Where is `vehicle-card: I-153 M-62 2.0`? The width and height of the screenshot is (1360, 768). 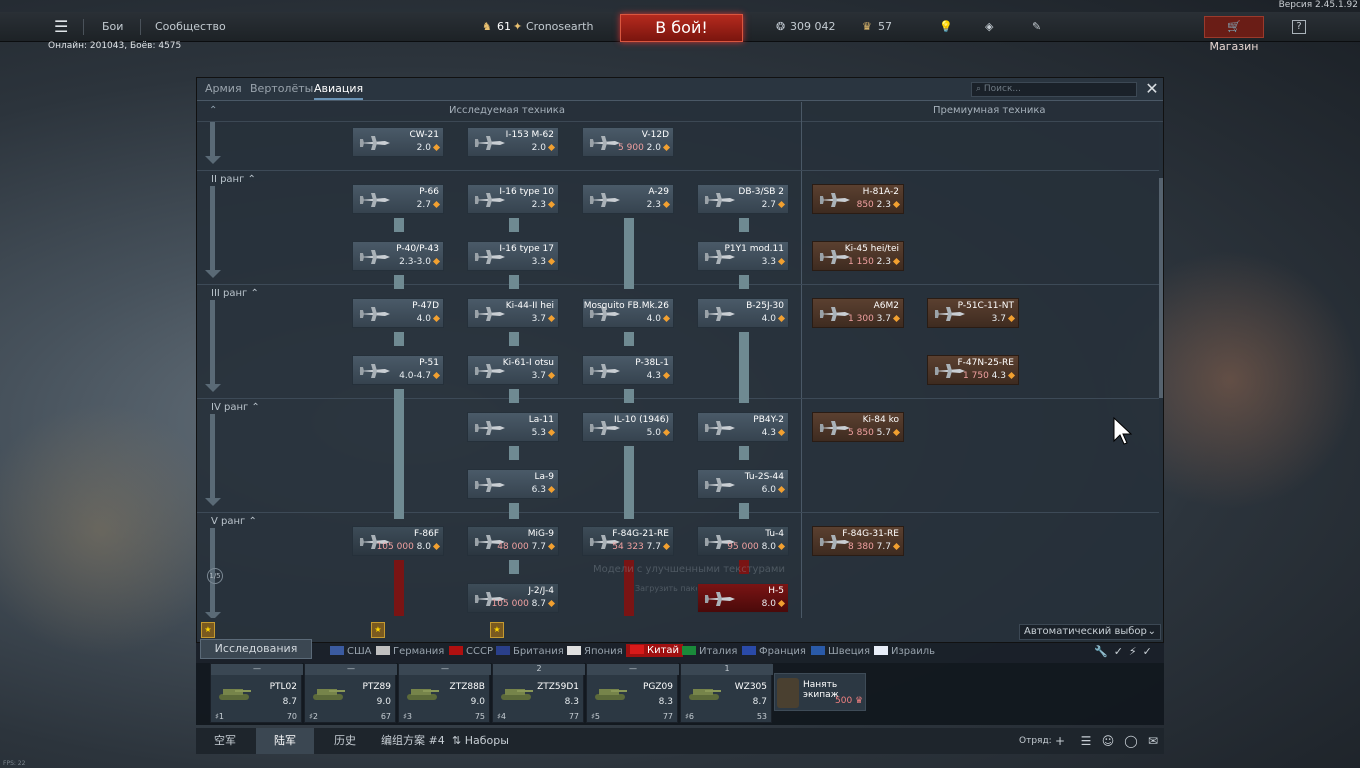 vehicle-card: I-153 M-62 2.0 is located at coordinates (513, 142).